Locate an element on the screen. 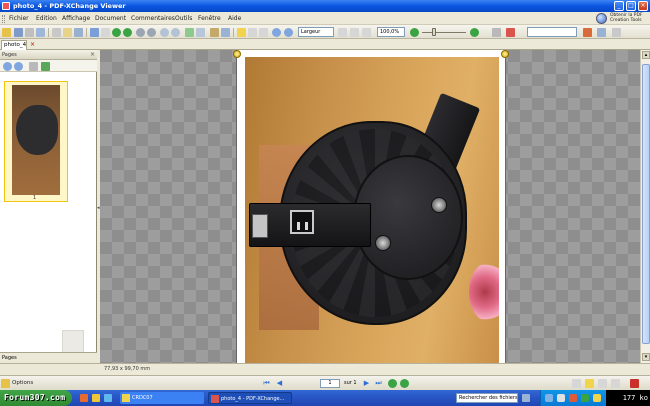 The height and width of the screenshot is (406, 650). messenger-icon is located at coordinates (597, 398).